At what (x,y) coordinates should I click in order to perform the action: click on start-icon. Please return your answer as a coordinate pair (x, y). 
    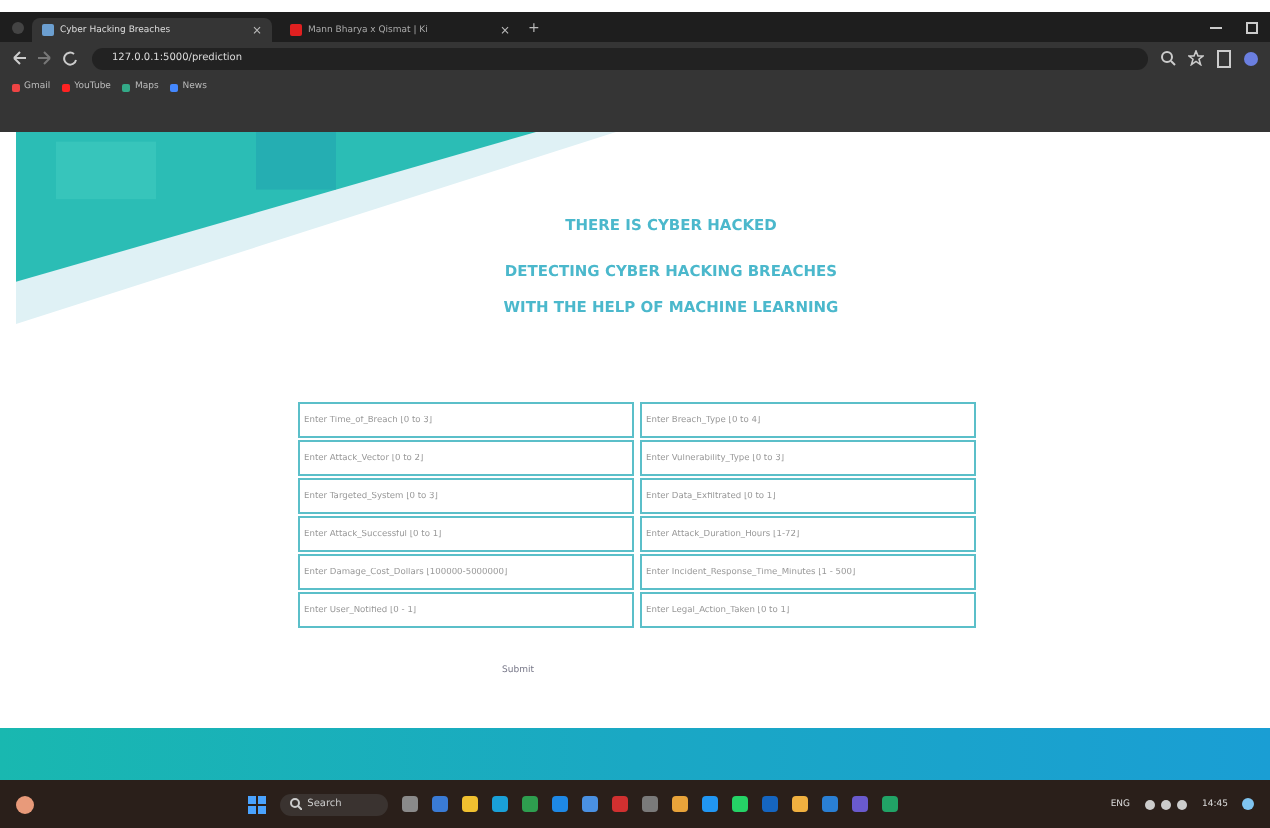
    Looking at the image, I should click on (256, 804).